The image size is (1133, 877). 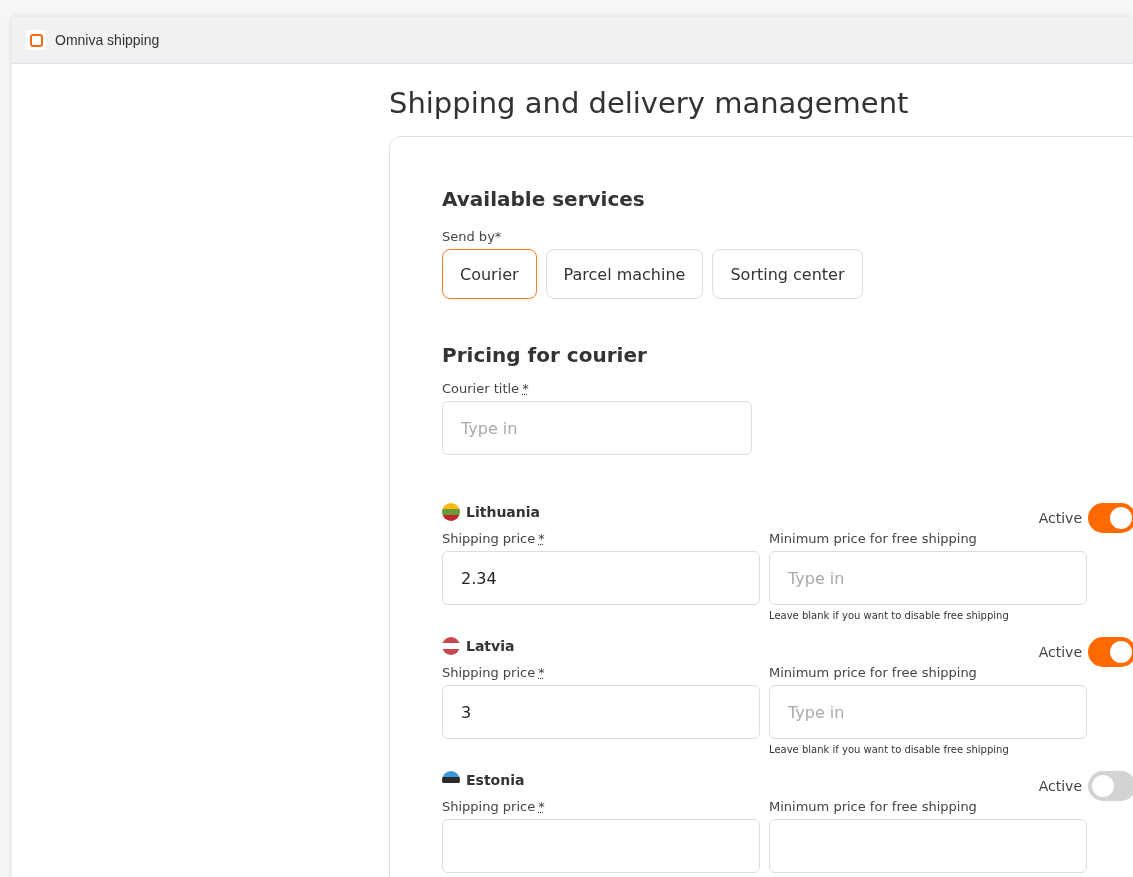 I want to click on page-title: Shipping and delivery management, so click(x=649, y=103).